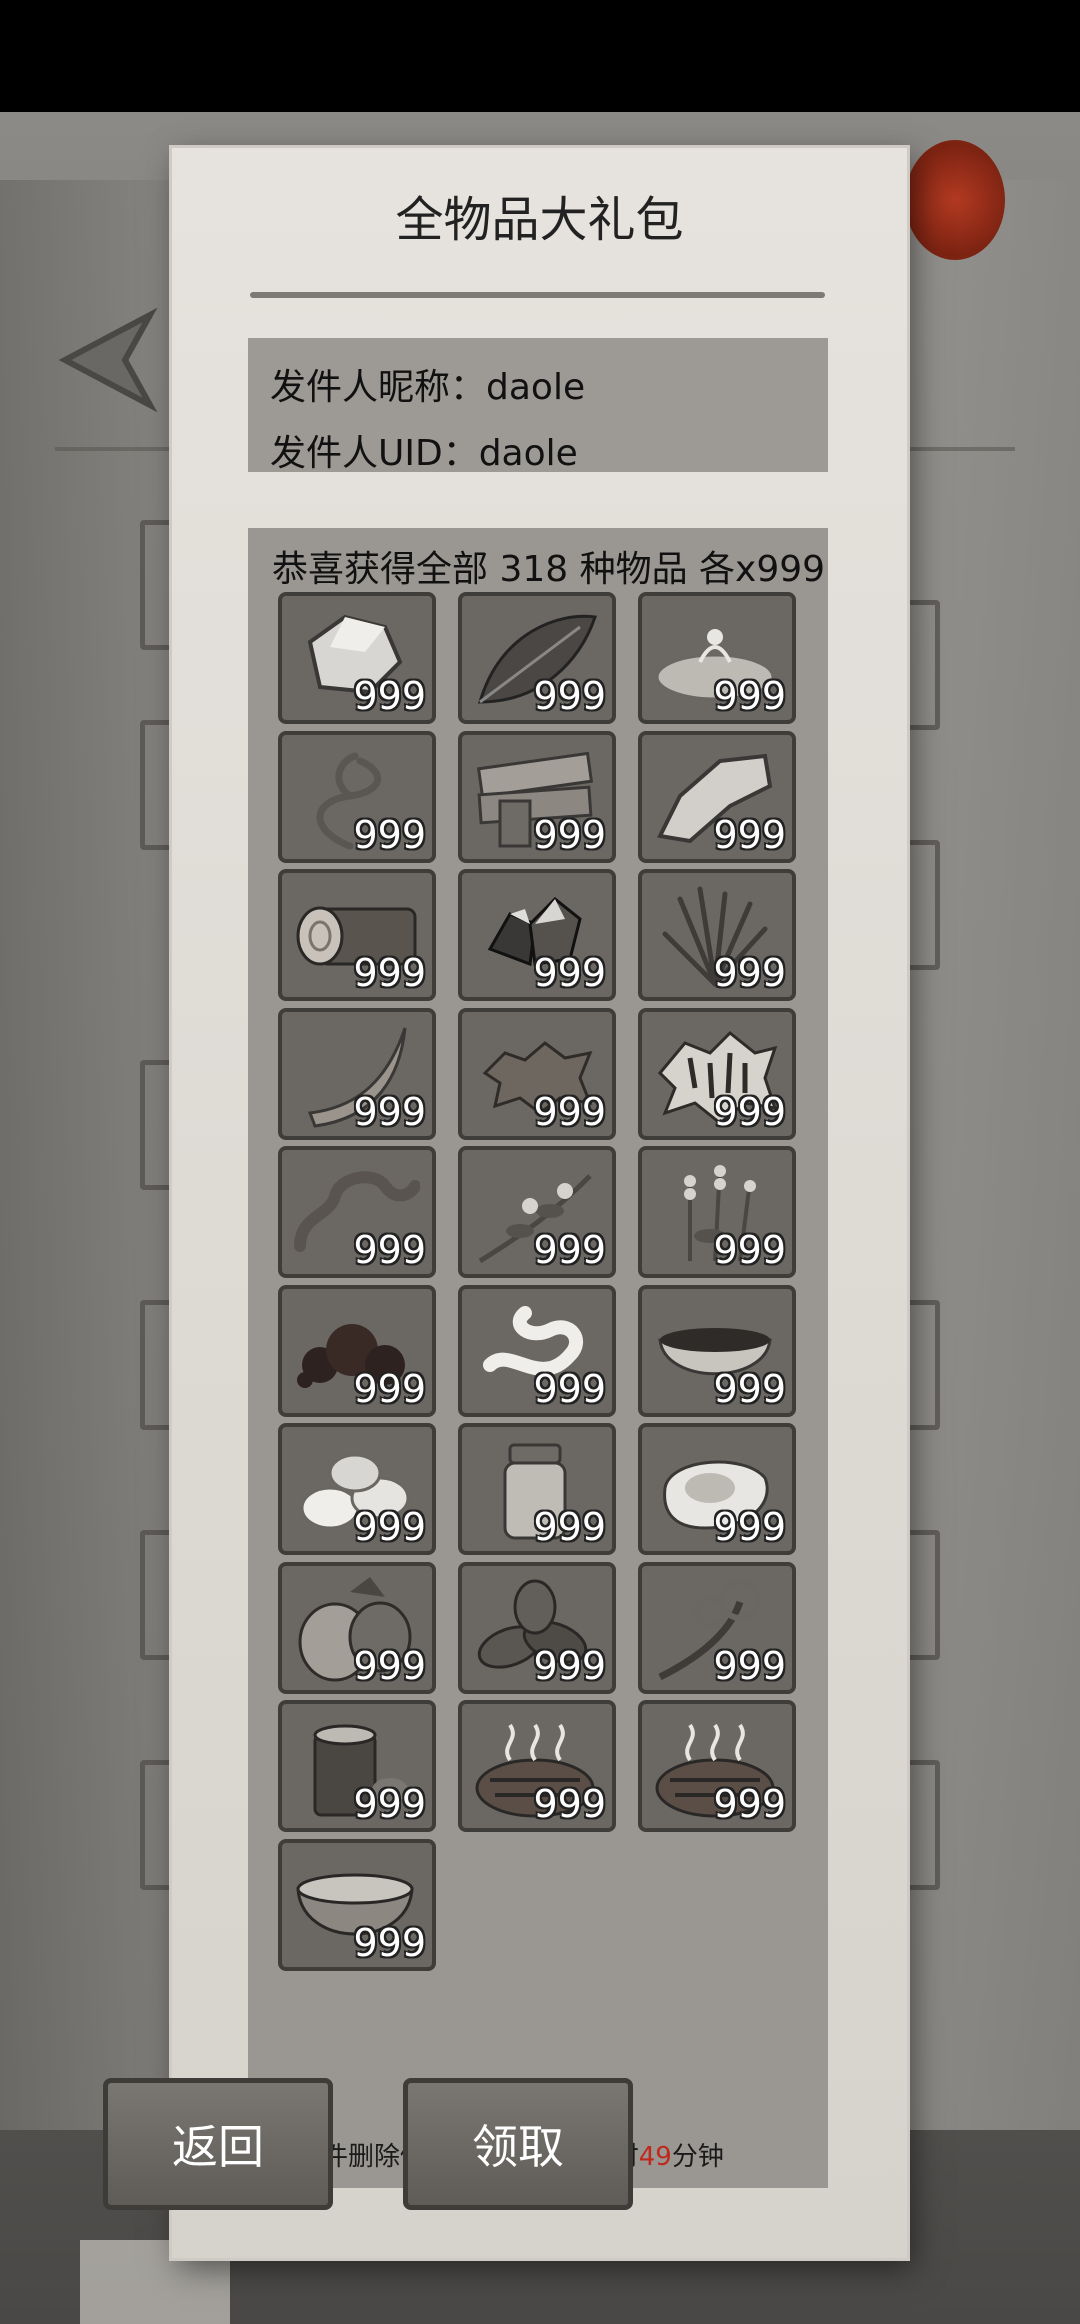 Image resolution: width=1080 pixels, height=2324 pixels. What do you see at coordinates (428, 387) in the screenshot?
I see `sender-nickname: 发件人昵称：daole` at bounding box center [428, 387].